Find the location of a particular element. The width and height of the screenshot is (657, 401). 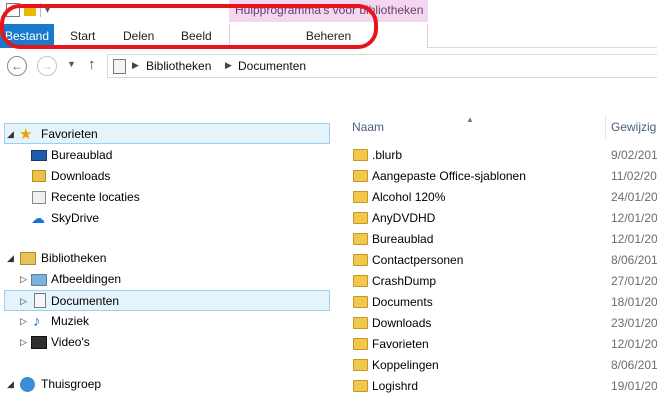

quick-access-toolbar: ▾ is located at coordinates (25, 10).